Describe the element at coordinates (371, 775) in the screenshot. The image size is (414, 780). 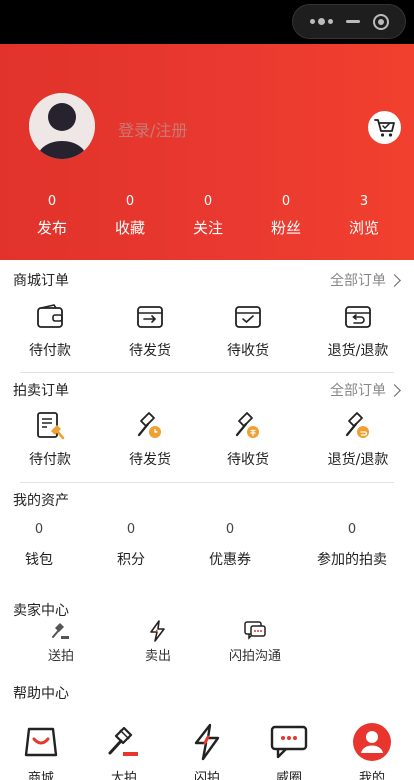
I see `tab-label: 我的` at that location.